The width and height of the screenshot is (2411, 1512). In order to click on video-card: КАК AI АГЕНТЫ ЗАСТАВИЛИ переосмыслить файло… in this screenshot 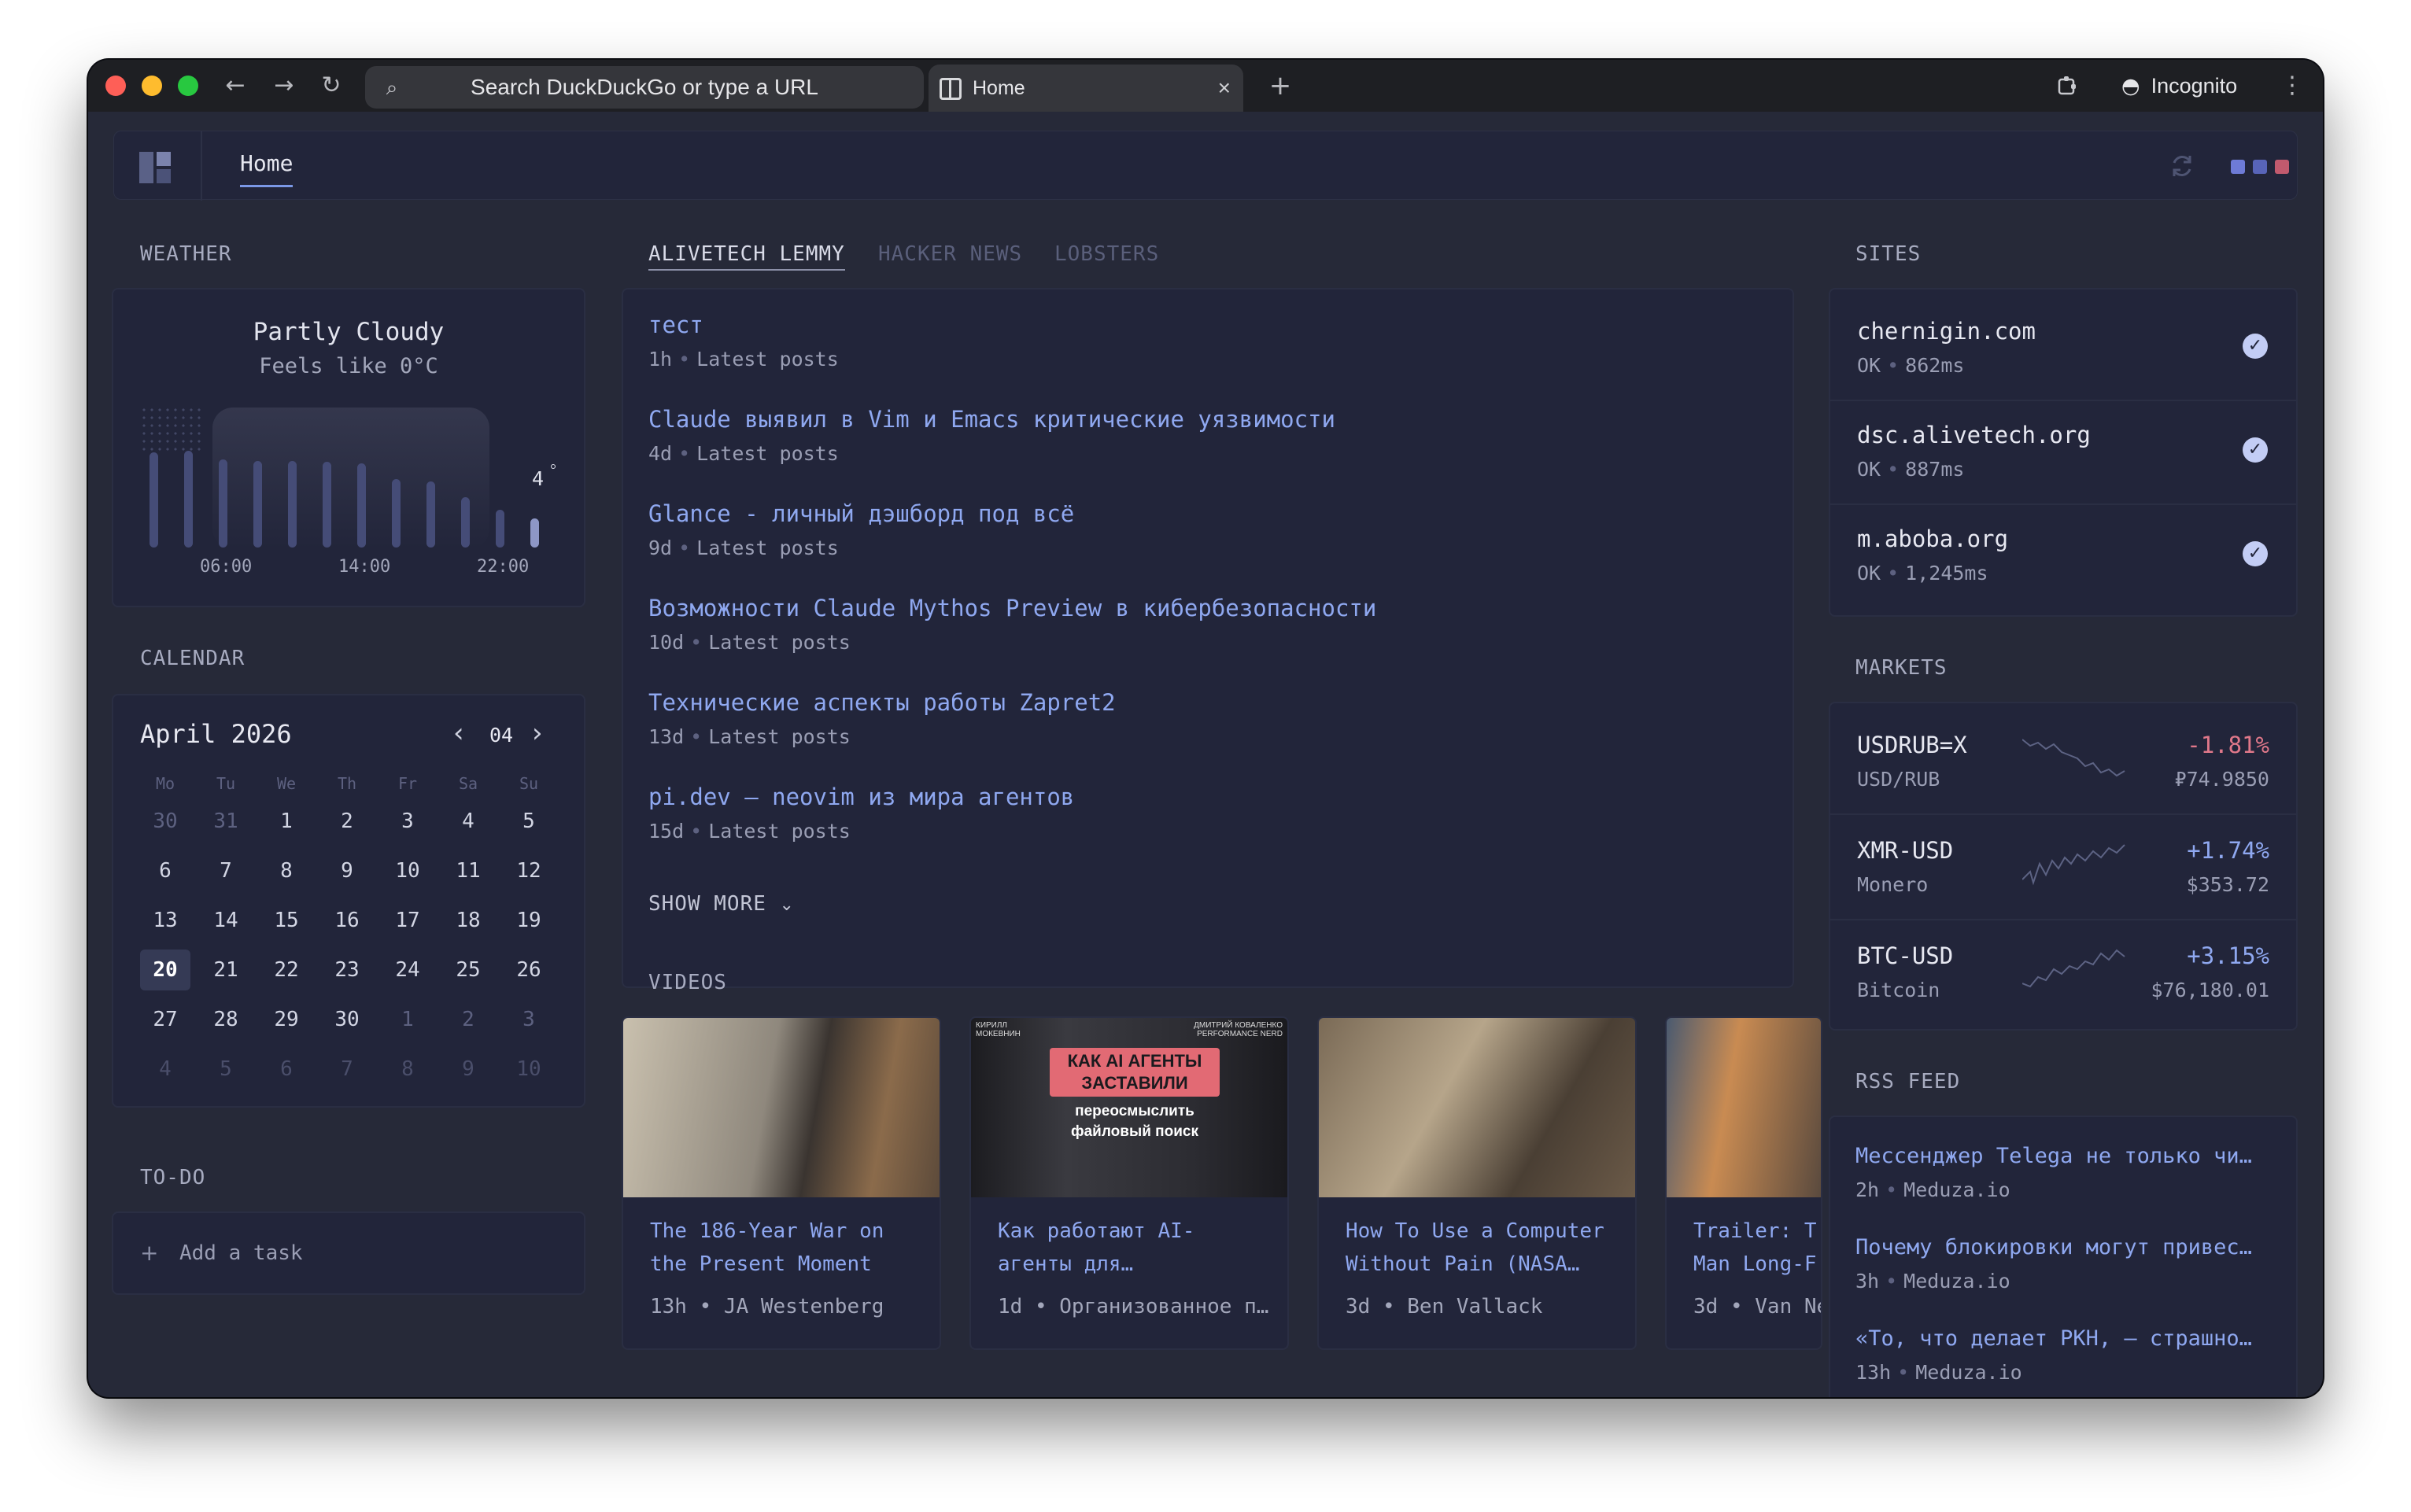, I will do `click(1129, 1183)`.